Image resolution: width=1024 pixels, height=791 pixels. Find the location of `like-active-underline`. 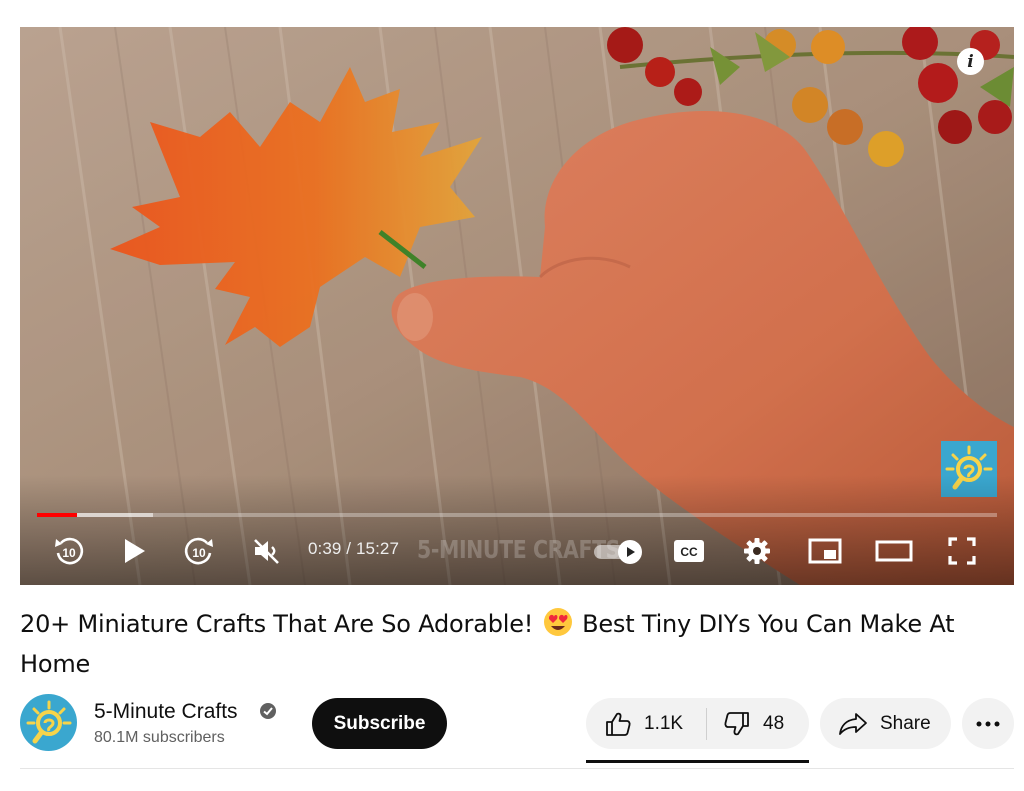

like-active-underline is located at coordinates (697, 761).